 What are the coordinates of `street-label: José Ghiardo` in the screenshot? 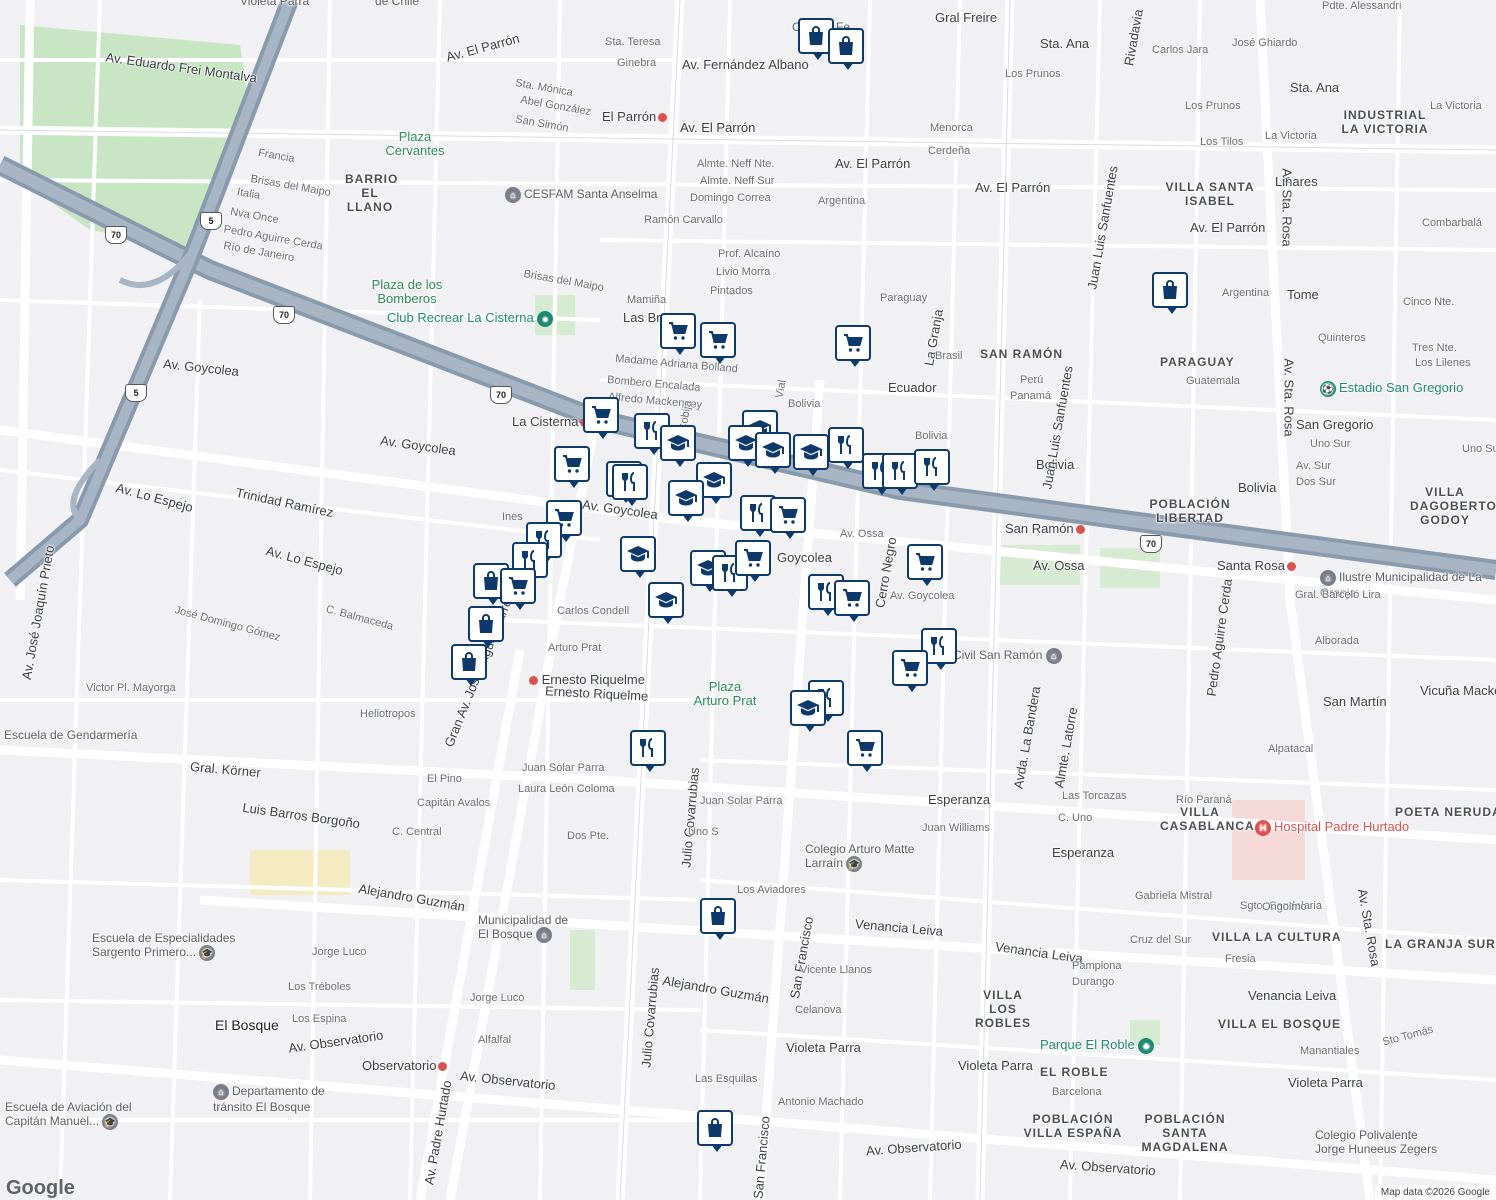 It's located at (1265, 43).